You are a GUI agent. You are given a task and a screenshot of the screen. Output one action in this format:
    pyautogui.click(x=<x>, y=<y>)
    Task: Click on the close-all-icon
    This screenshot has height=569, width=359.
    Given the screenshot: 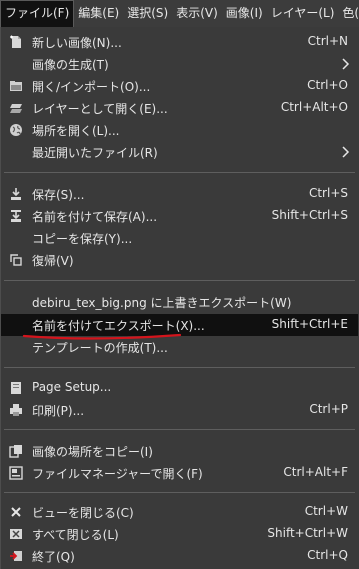 What is the action you would take?
    pyautogui.click(x=16, y=534)
    